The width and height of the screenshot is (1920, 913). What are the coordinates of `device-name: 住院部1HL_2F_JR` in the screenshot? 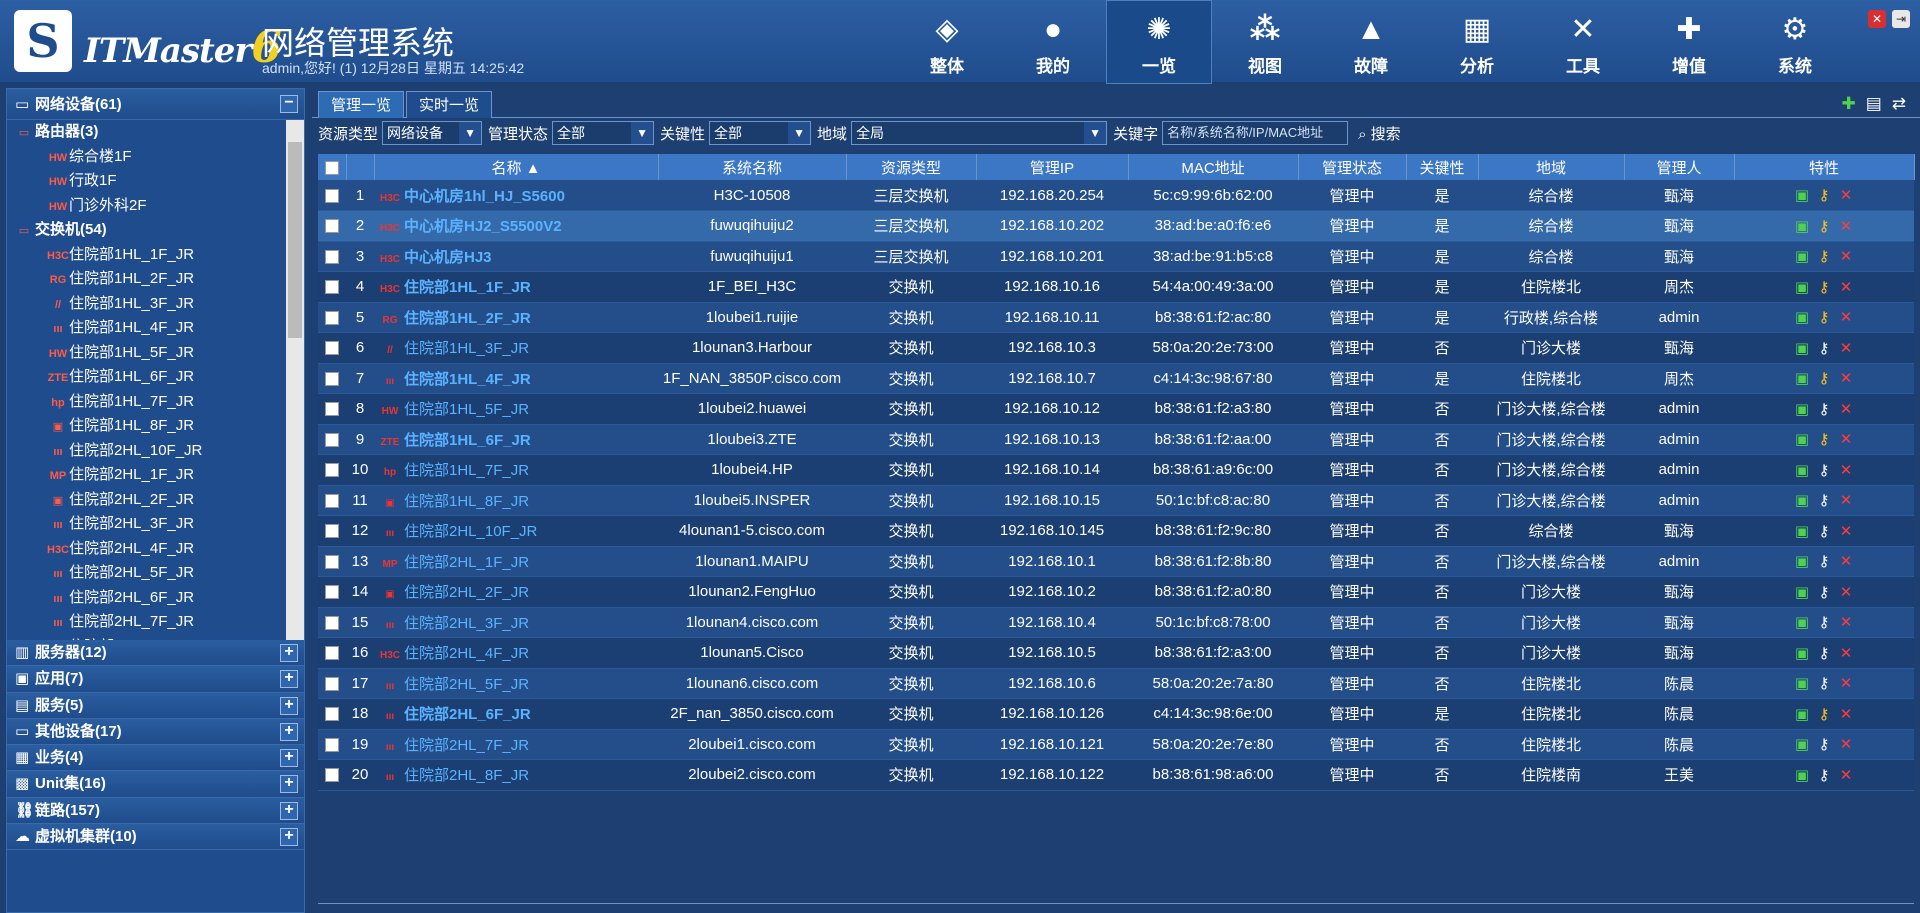 It's located at (467, 318).